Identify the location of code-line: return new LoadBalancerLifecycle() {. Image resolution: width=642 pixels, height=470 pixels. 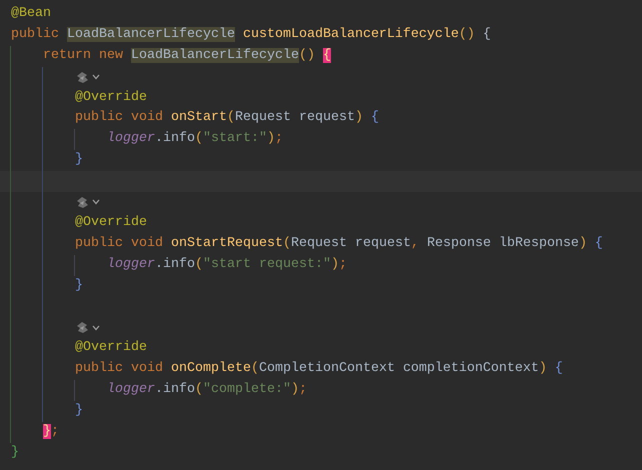
(186, 55).